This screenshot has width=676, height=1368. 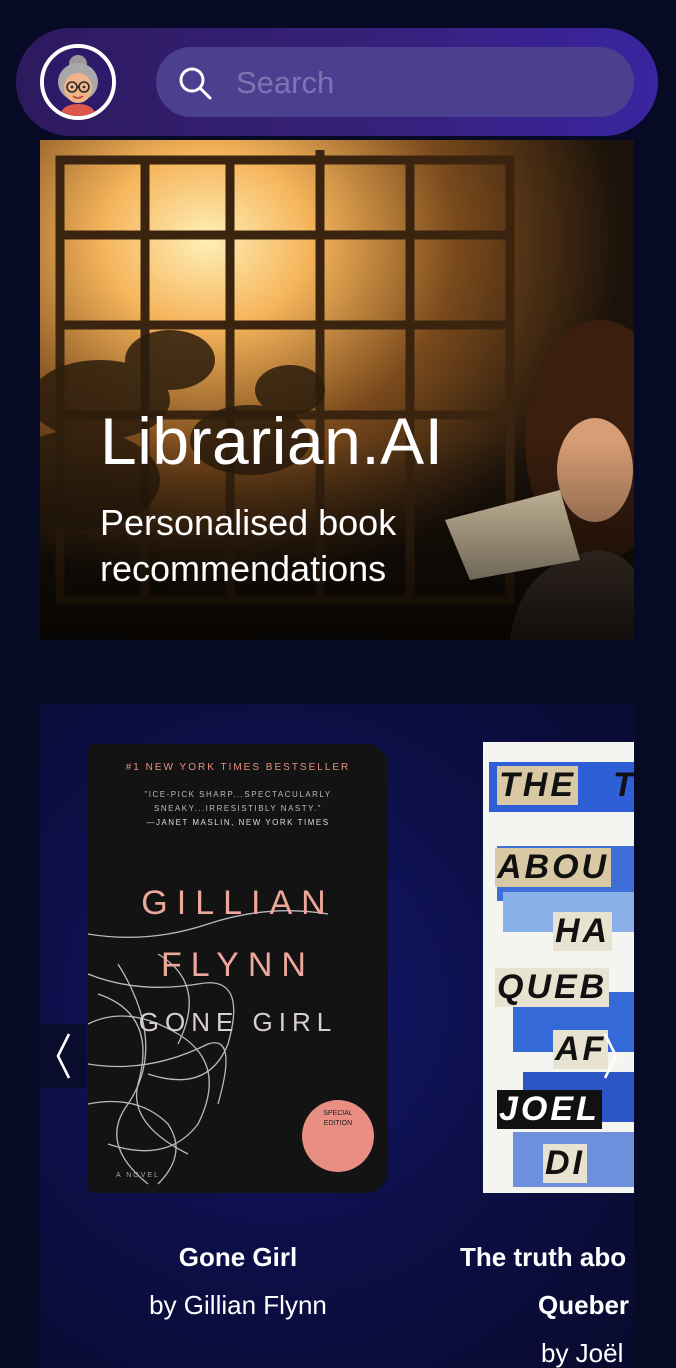 I want to click on cover-blurb-3: —JANET MASLIN, NEW YORK TIMES, so click(x=238, y=822).